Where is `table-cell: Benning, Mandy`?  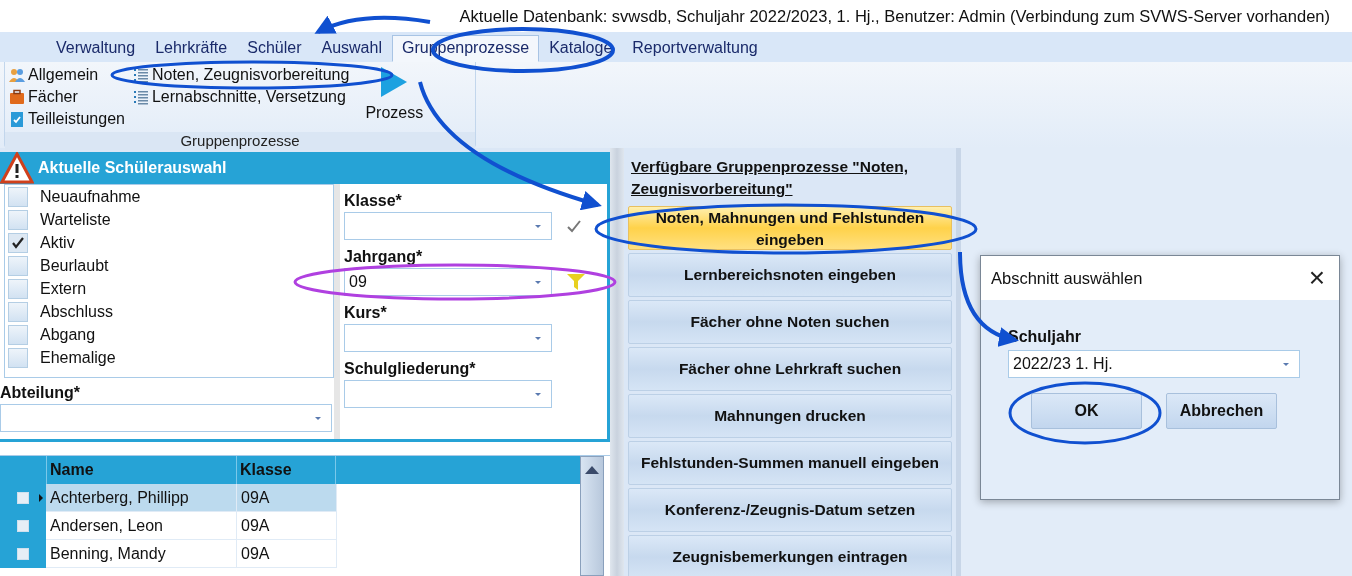
table-cell: Benning, Mandy is located at coordinates (141, 554).